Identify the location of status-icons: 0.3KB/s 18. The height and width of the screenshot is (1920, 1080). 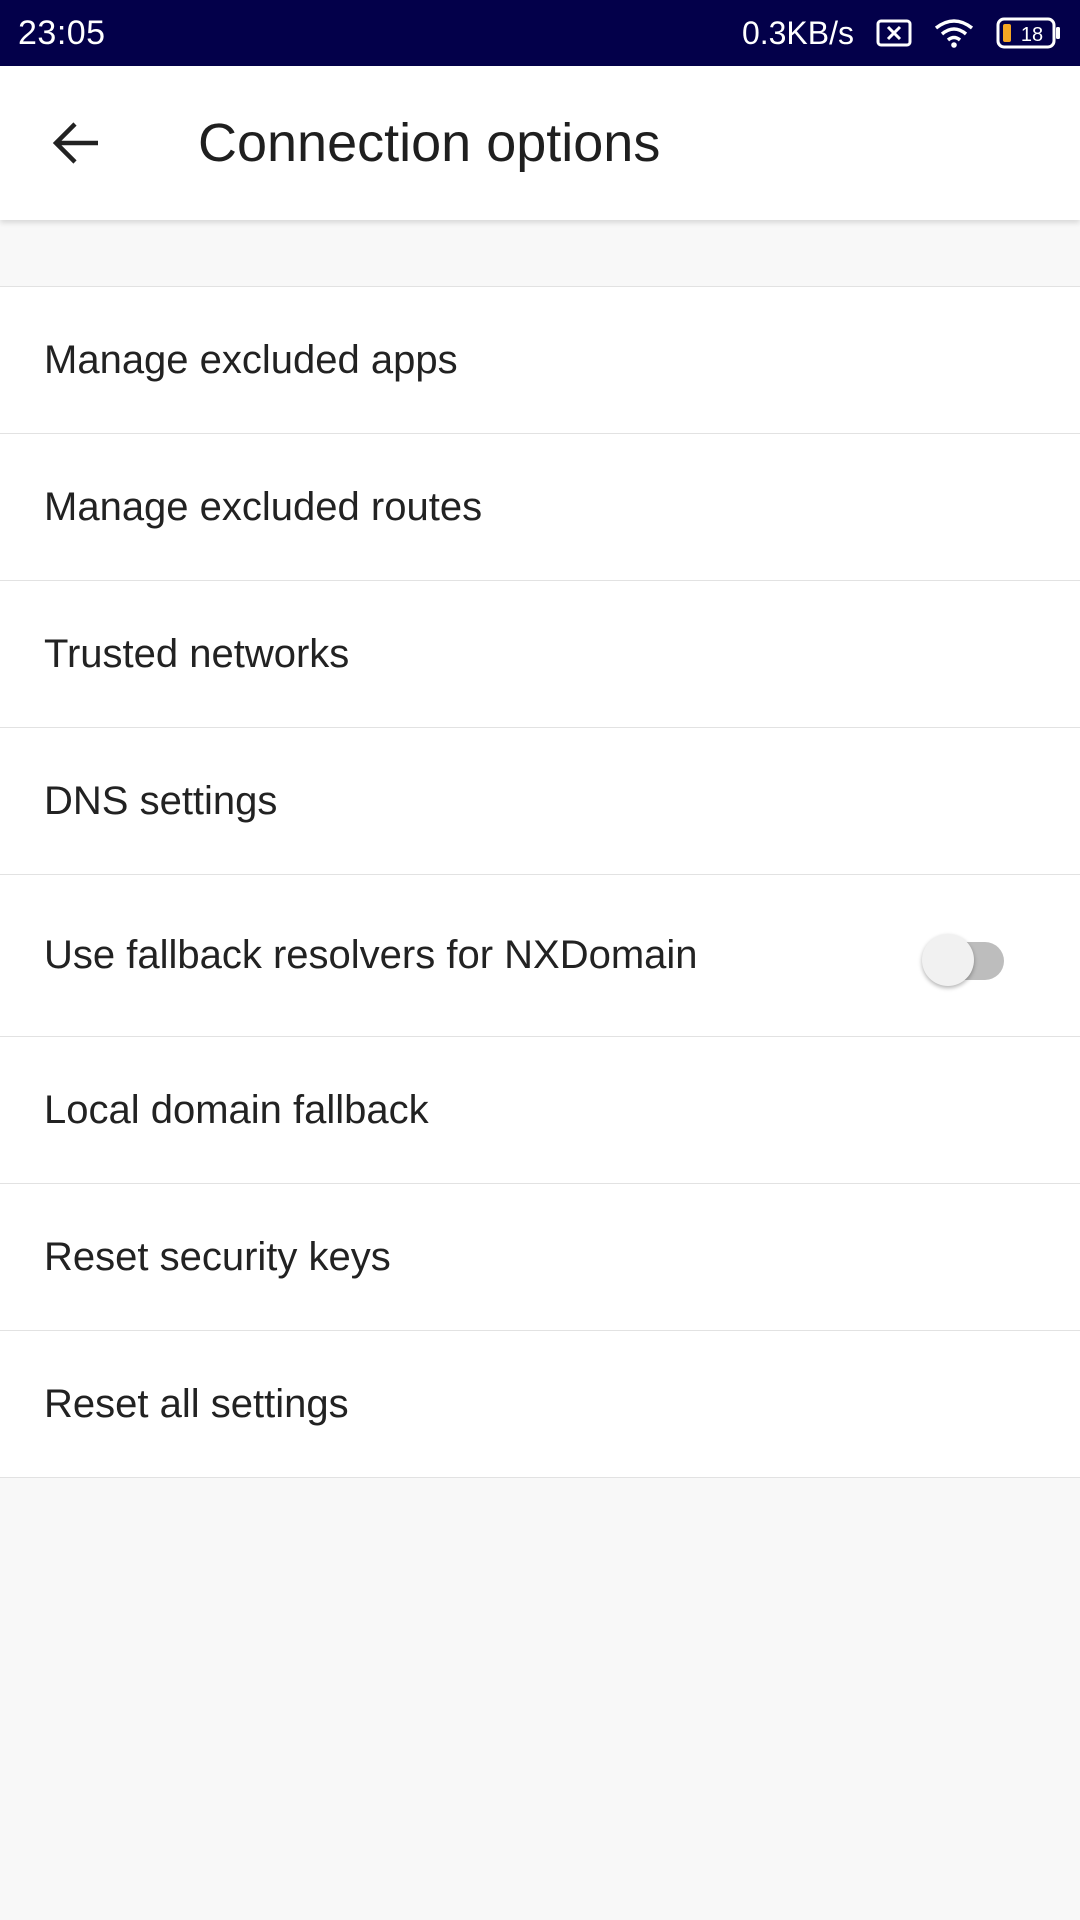
(902, 33).